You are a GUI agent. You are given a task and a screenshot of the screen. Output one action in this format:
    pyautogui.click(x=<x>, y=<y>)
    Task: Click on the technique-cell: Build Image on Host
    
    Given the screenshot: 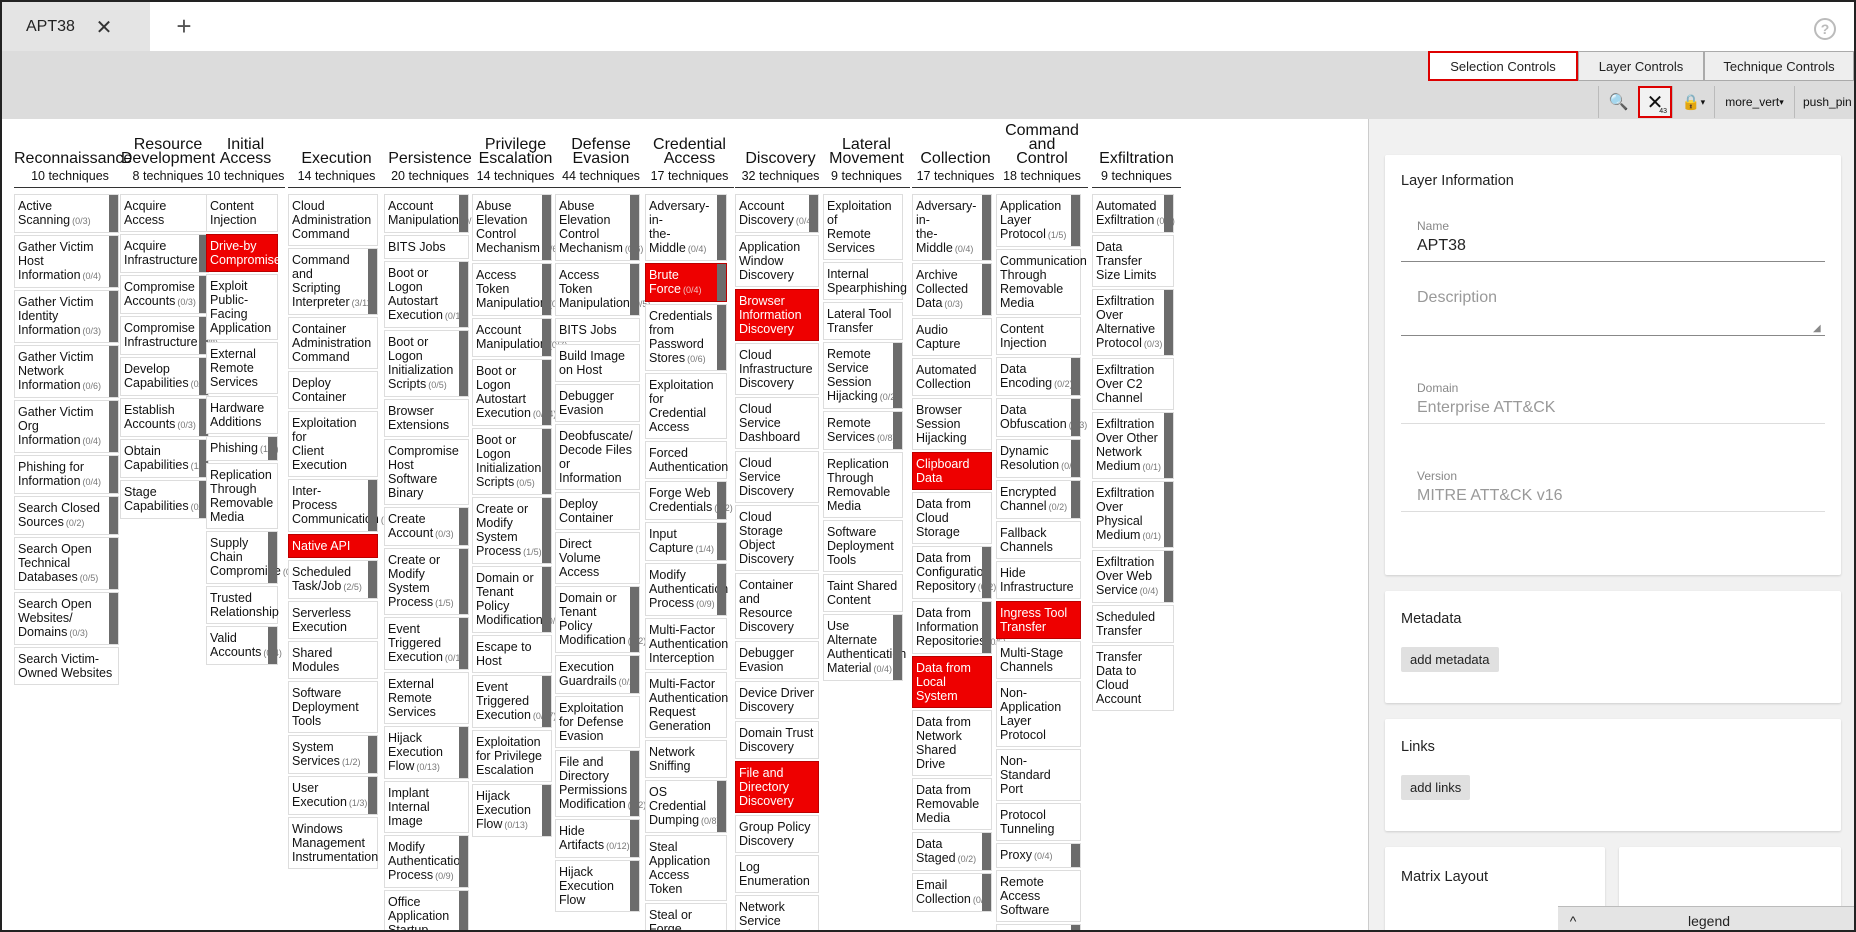 What is the action you would take?
    pyautogui.click(x=597, y=363)
    